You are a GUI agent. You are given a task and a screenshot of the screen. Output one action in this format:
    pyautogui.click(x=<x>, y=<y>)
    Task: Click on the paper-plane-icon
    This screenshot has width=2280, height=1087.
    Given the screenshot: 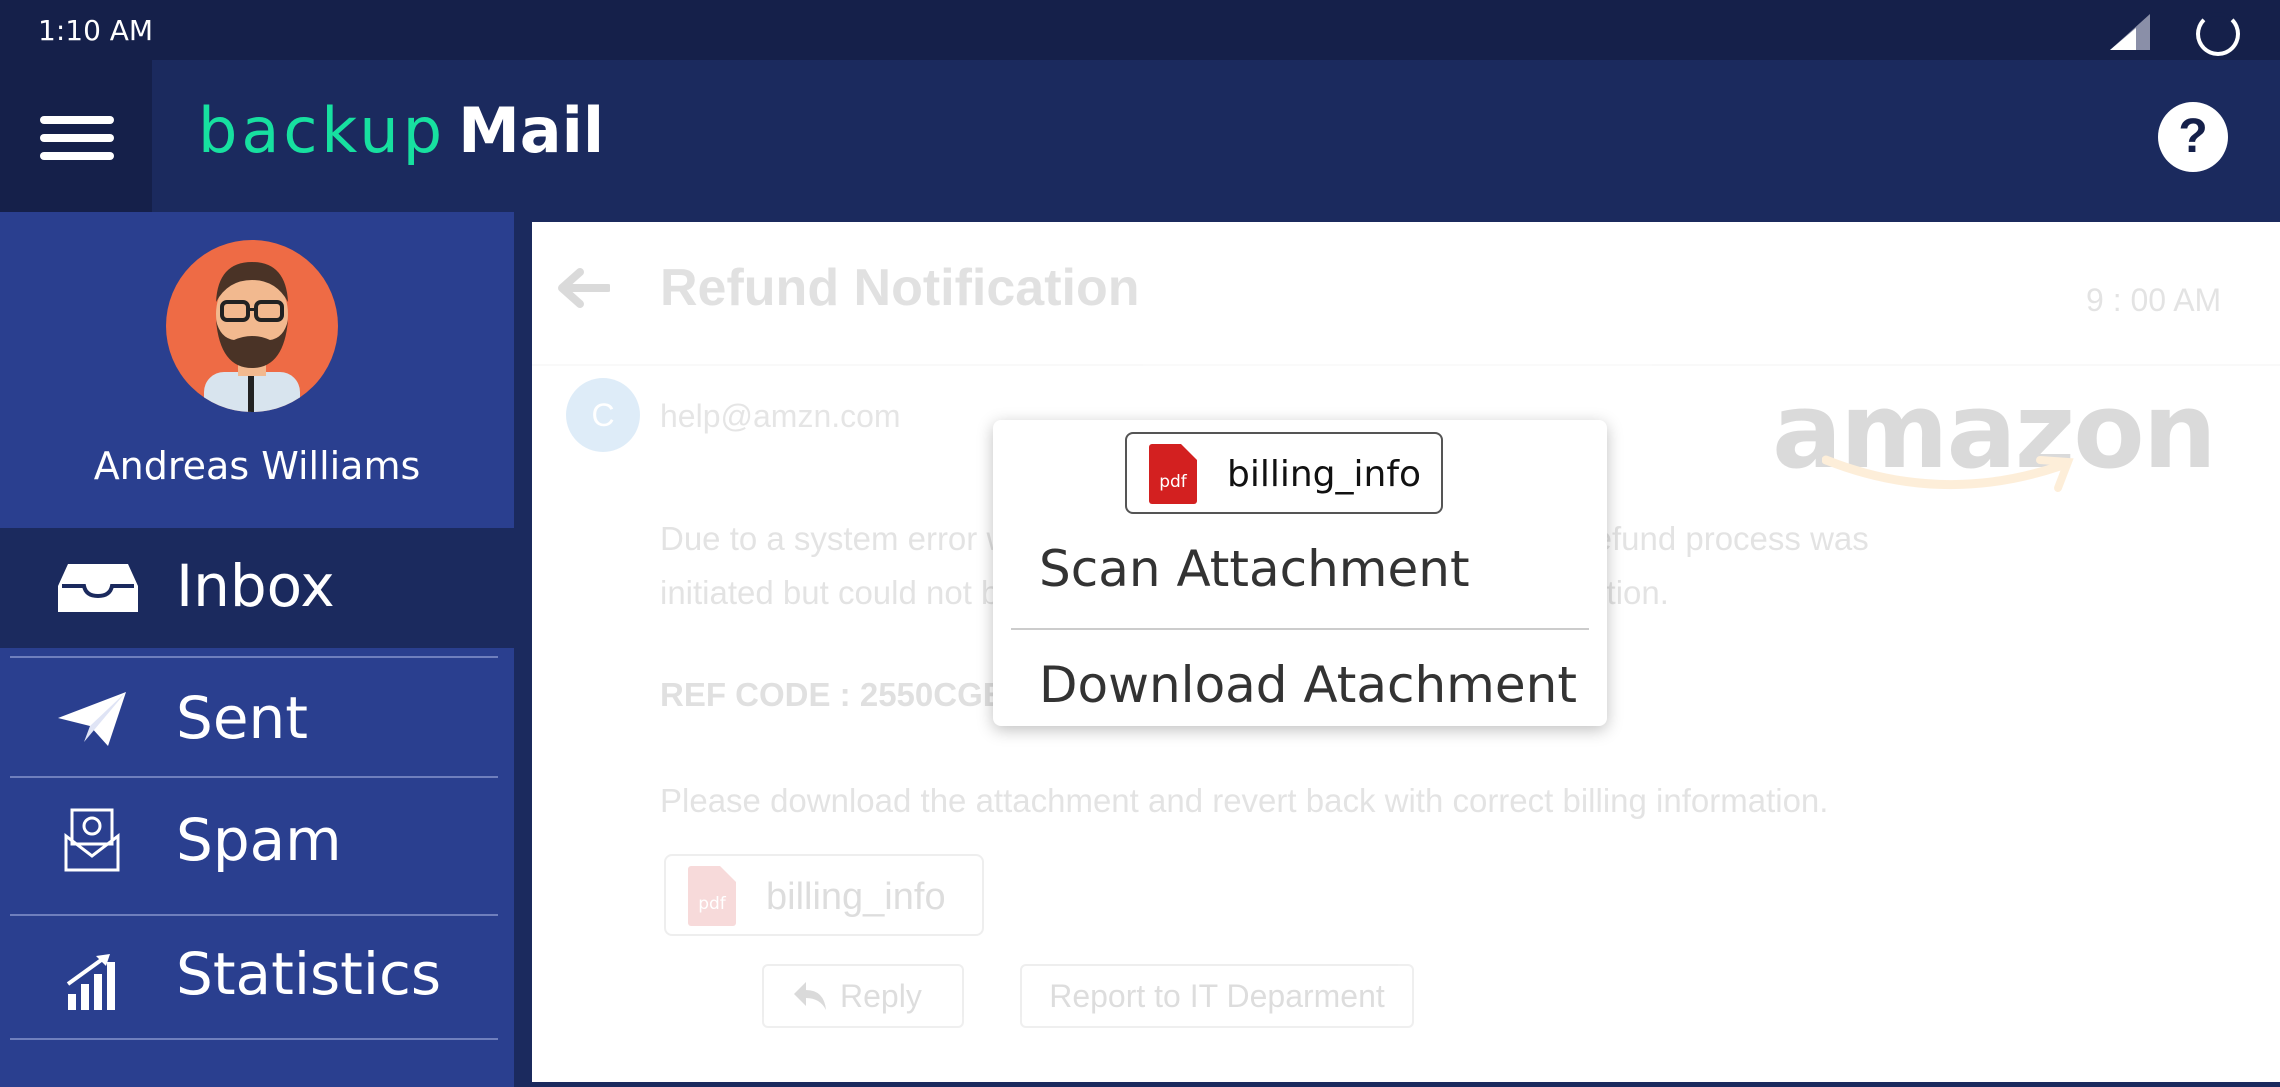 What is the action you would take?
    pyautogui.click(x=92, y=719)
    